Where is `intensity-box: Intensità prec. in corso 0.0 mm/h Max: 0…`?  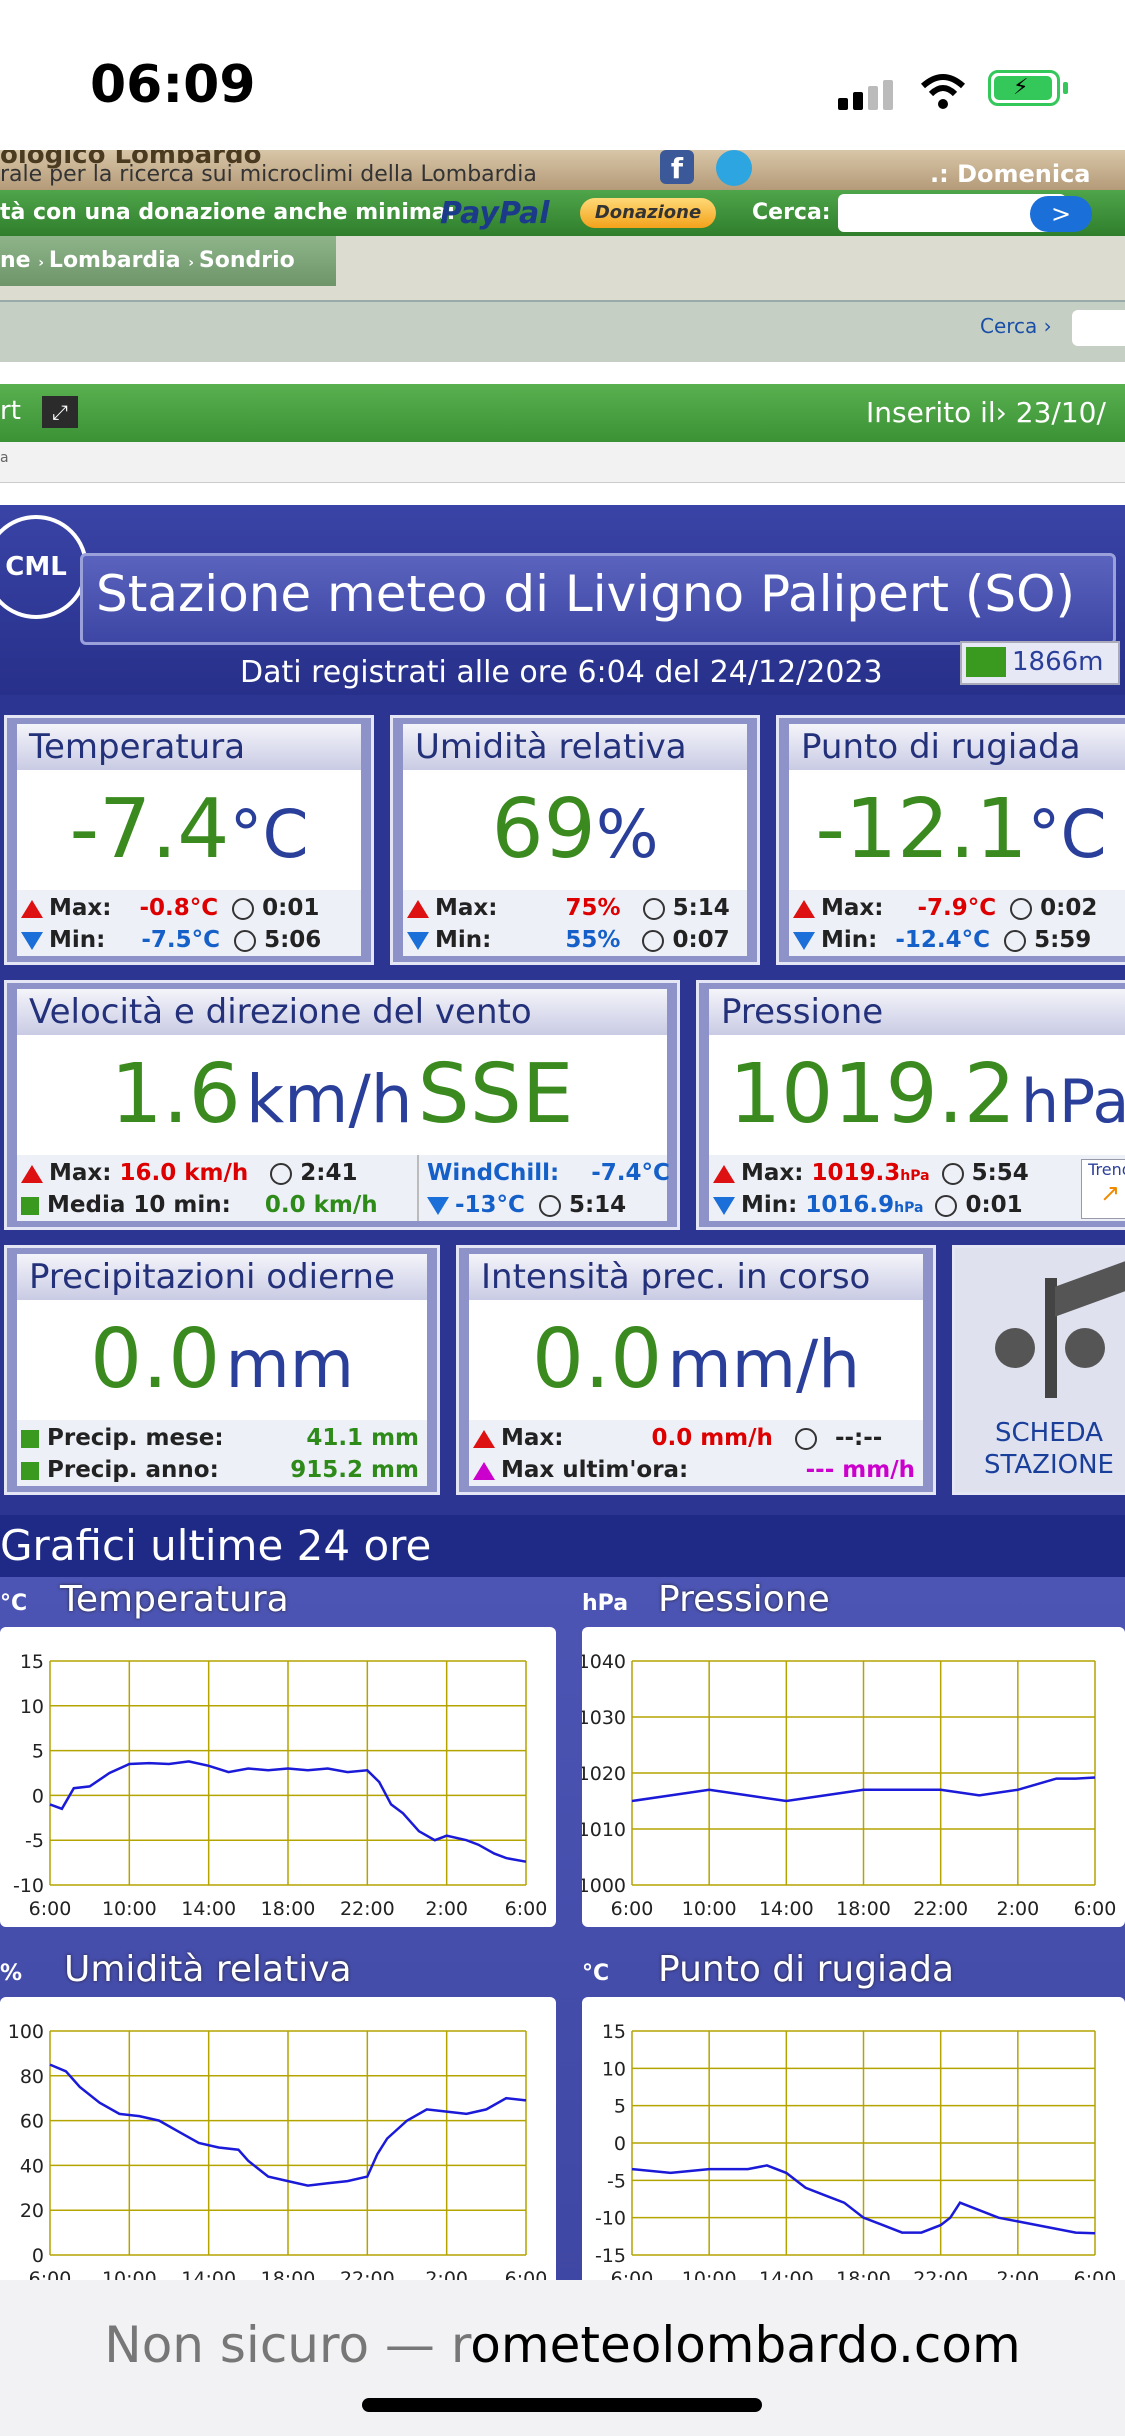 intensity-box: Intensità prec. in corso 0.0 mm/h Max: 0… is located at coordinates (696, 1370).